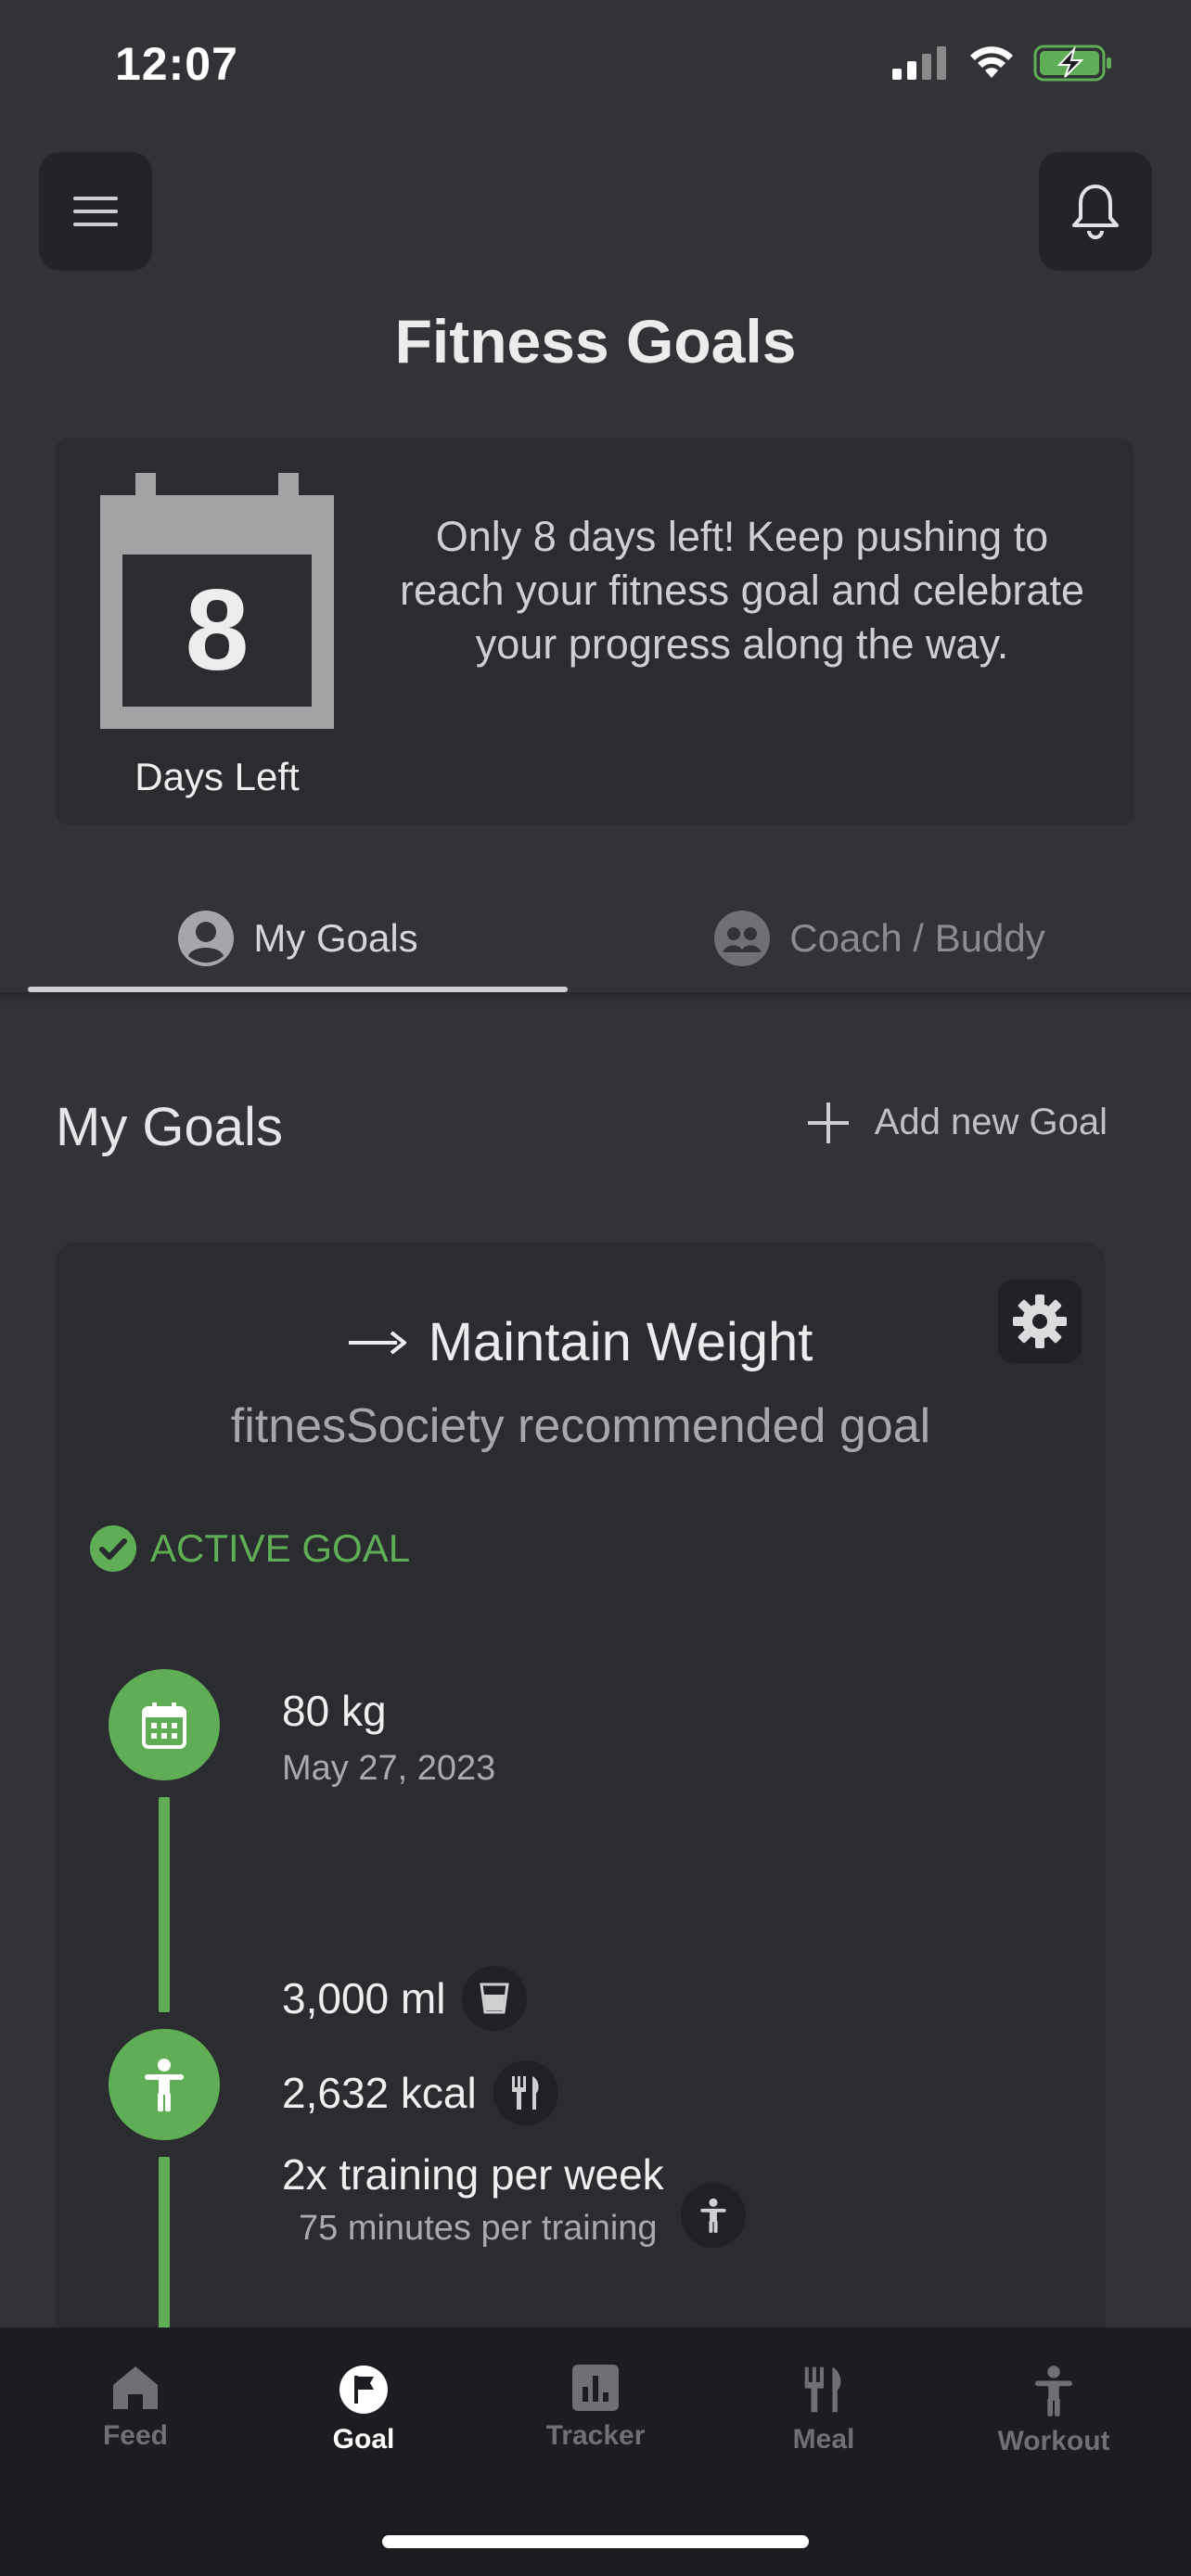  Describe the element at coordinates (620, 1342) in the screenshot. I see `goal-title: Maintain Weight` at that location.